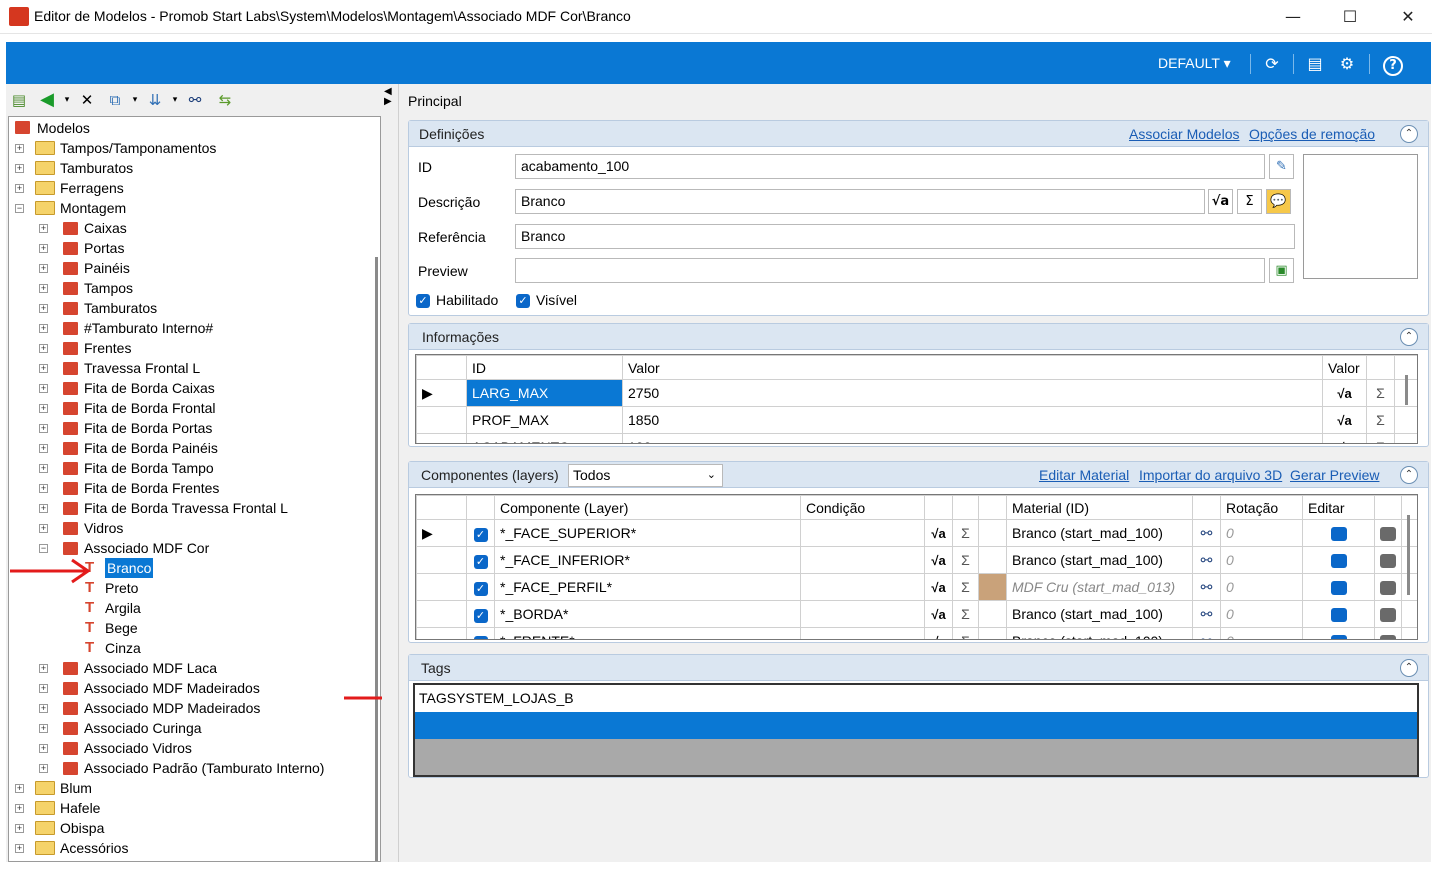  Describe the element at coordinates (115, 100) in the screenshot. I see `copy-icon: ⧉` at that location.